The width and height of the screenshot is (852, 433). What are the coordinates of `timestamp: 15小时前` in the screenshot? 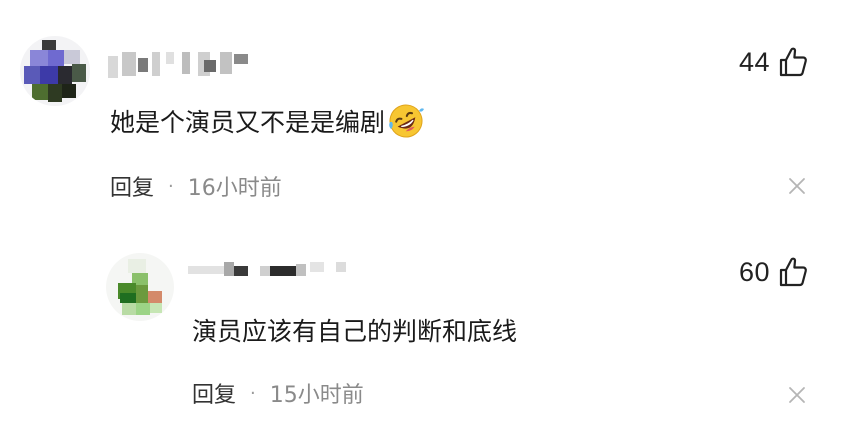 It's located at (316, 395).